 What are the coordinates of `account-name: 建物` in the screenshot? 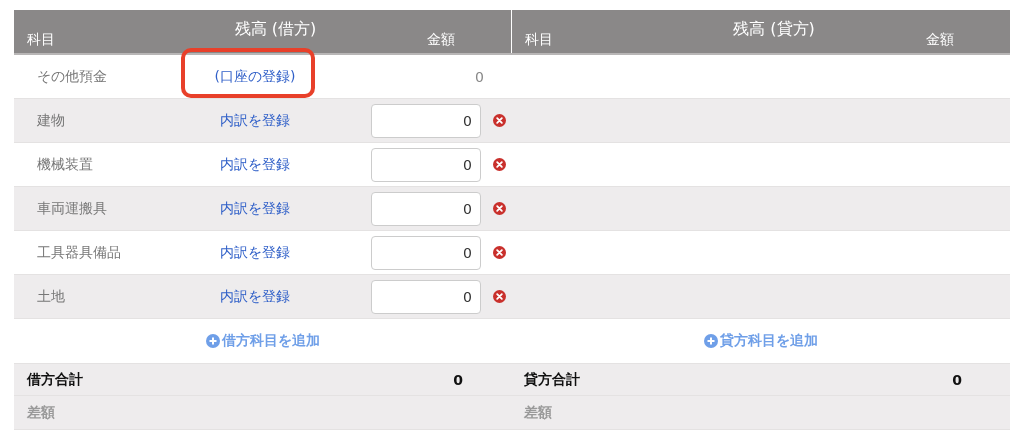 It's located at (51, 120).